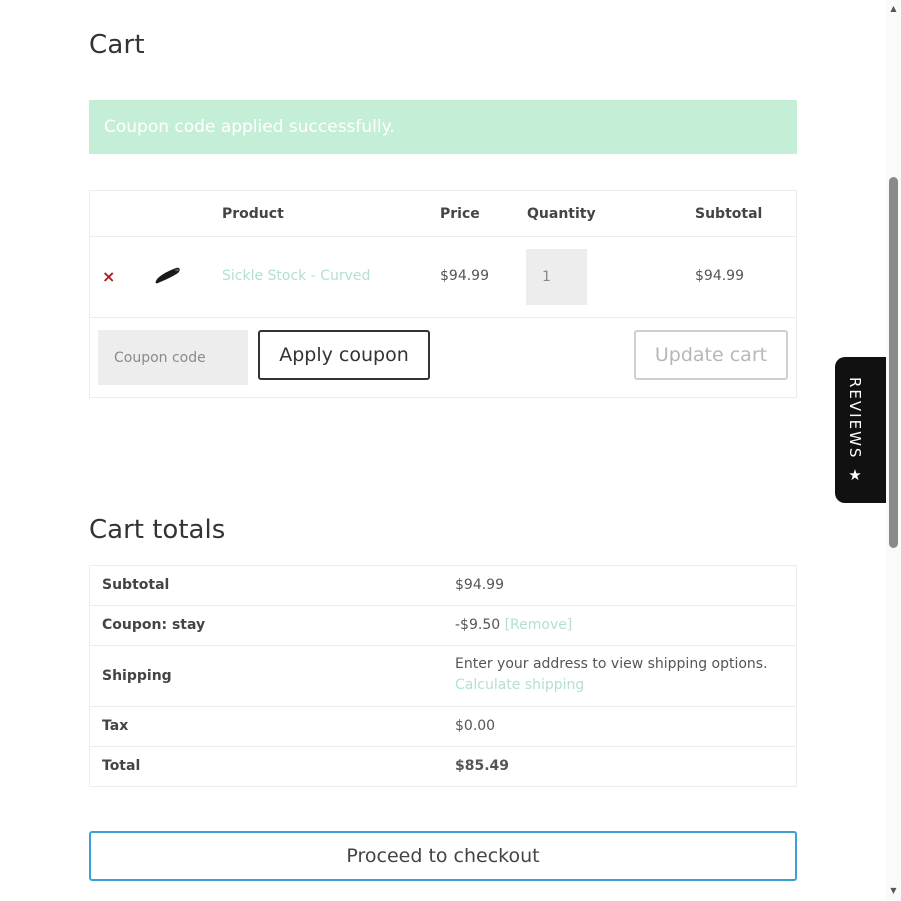 The height and width of the screenshot is (901, 901). What do you see at coordinates (443, 357) in the screenshot?
I see `cart-actions: Apply coupon Update cart` at bounding box center [443, 357].